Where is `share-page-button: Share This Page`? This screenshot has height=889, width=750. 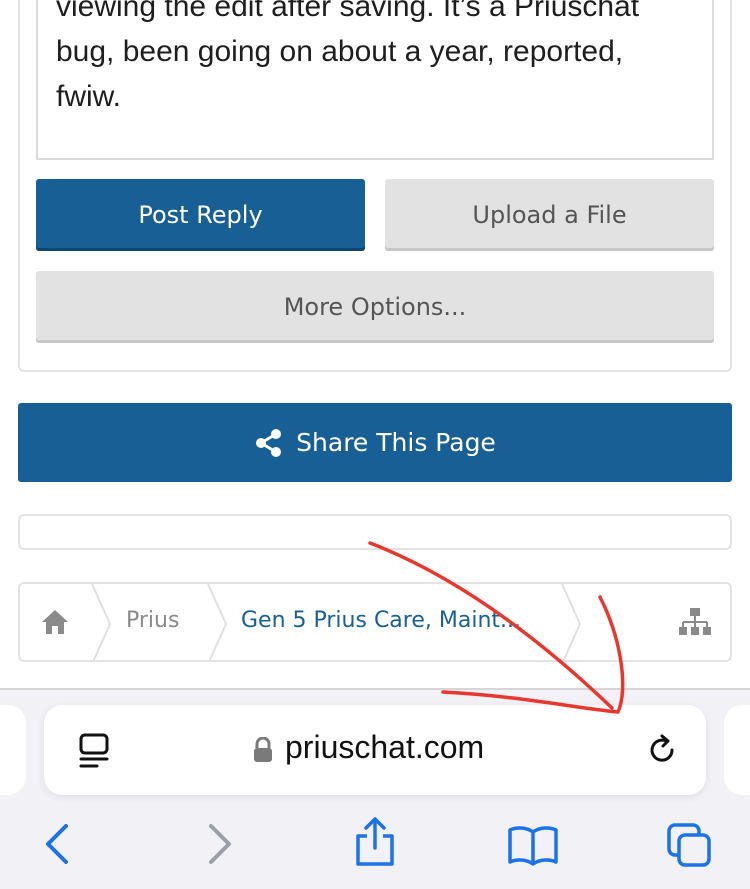 share-page-button: Share This Page is located at coordinates (375, 442).